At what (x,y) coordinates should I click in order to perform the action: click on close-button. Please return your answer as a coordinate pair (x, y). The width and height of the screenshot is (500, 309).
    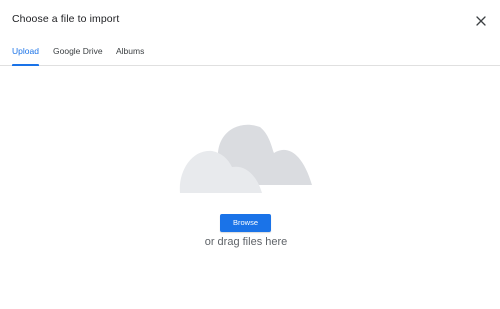
    Looking at the image, I should click on (481, 21).